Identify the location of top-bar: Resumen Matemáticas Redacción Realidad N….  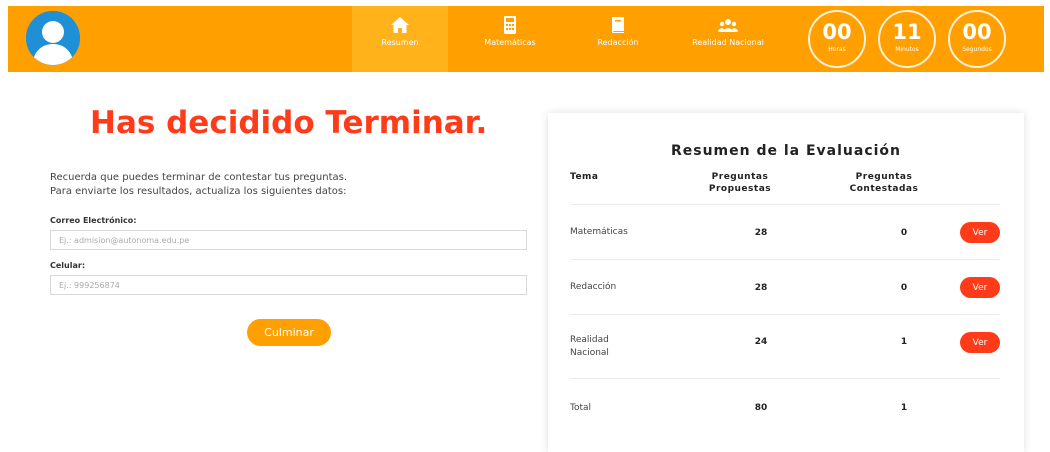
(526, 39).